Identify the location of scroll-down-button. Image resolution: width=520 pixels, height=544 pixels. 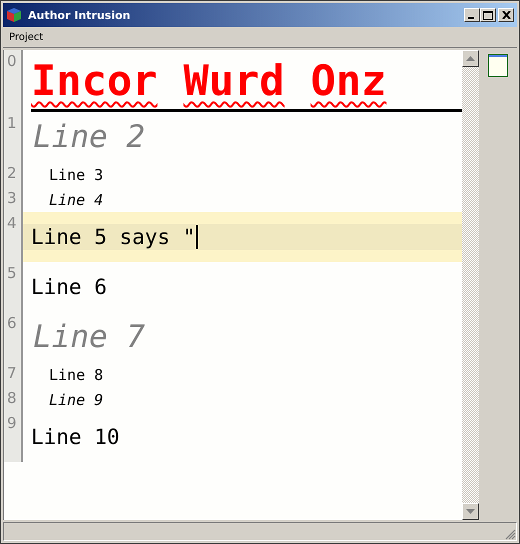
(470, 511).